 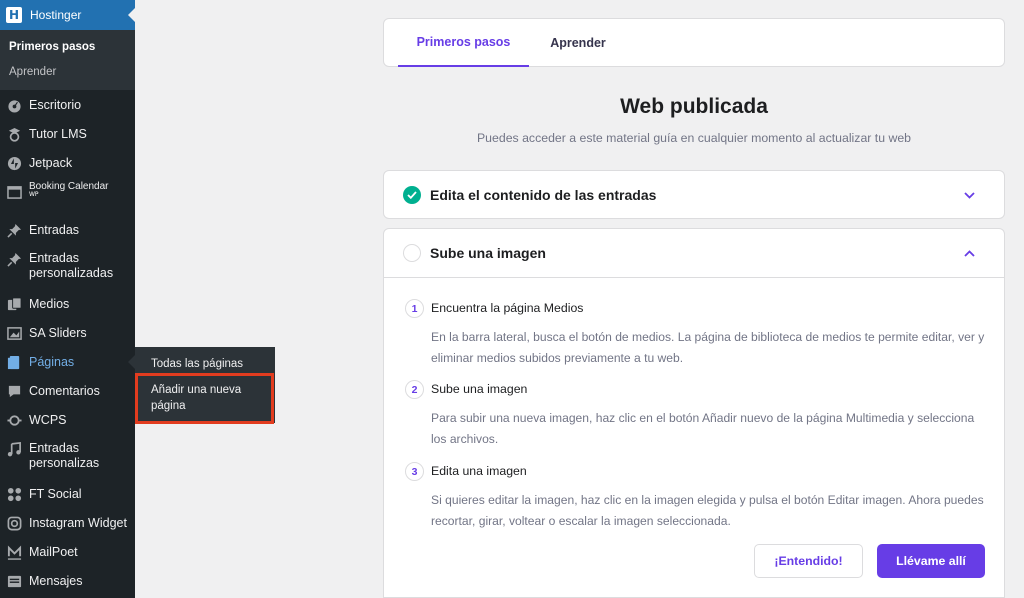 I want to click on task-card-edit-entries: Edita el contenido de las entradas, so click(x=694, y=194).